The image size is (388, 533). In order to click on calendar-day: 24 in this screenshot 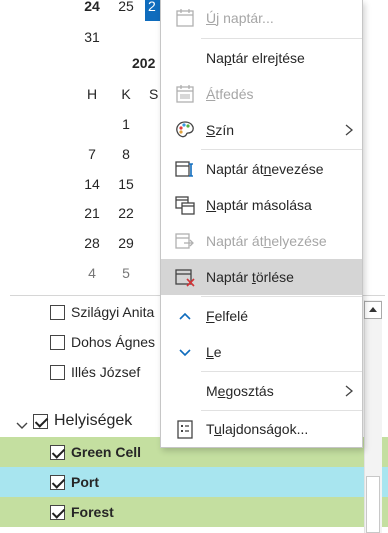, I will do `click(92, 10)`.